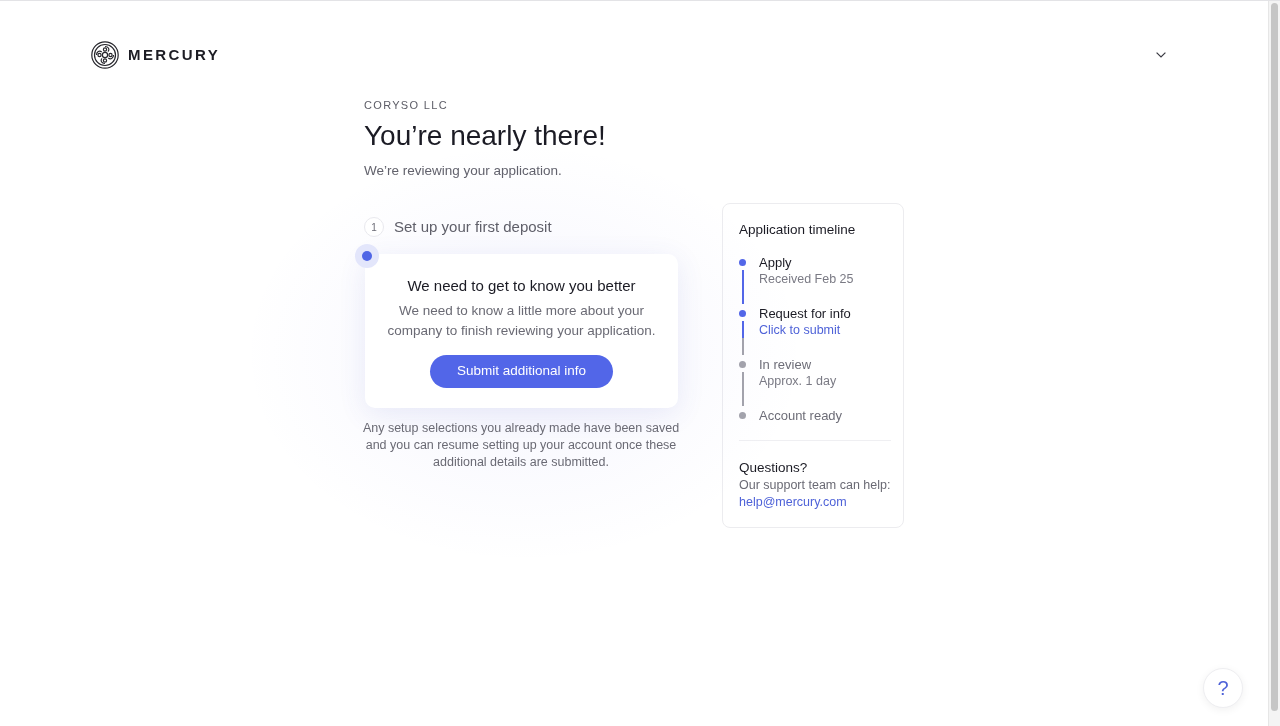 This screenshot has width=1280, height=726. Describe the element at coordinates (806, 279) in the screenshot. I see `timeline-detail: Received Feb 25` at that location.